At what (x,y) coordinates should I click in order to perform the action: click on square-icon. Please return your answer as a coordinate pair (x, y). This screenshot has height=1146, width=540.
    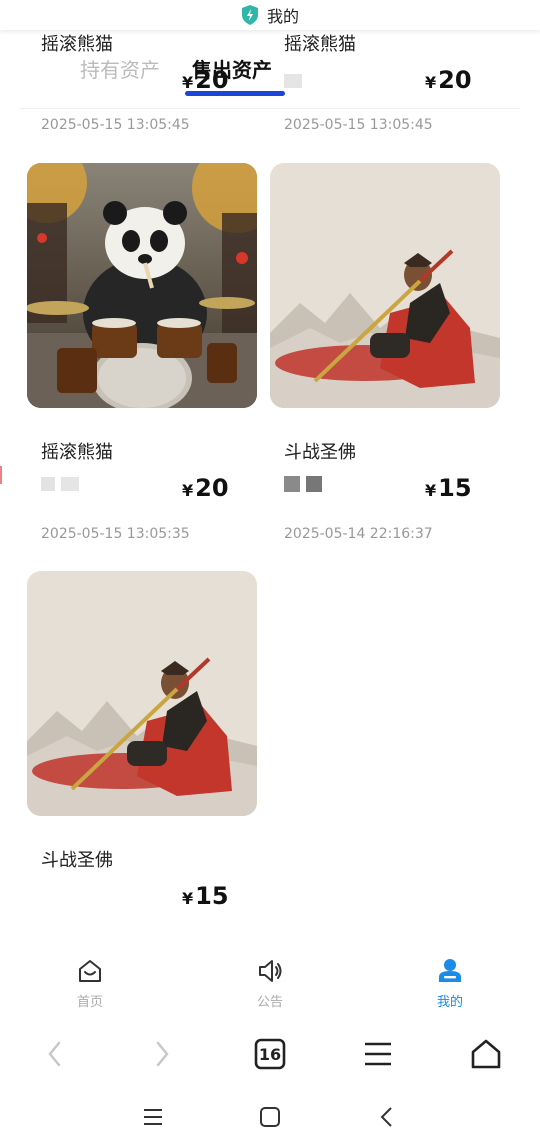
    Looking at the image, I should click on (270, 1117).